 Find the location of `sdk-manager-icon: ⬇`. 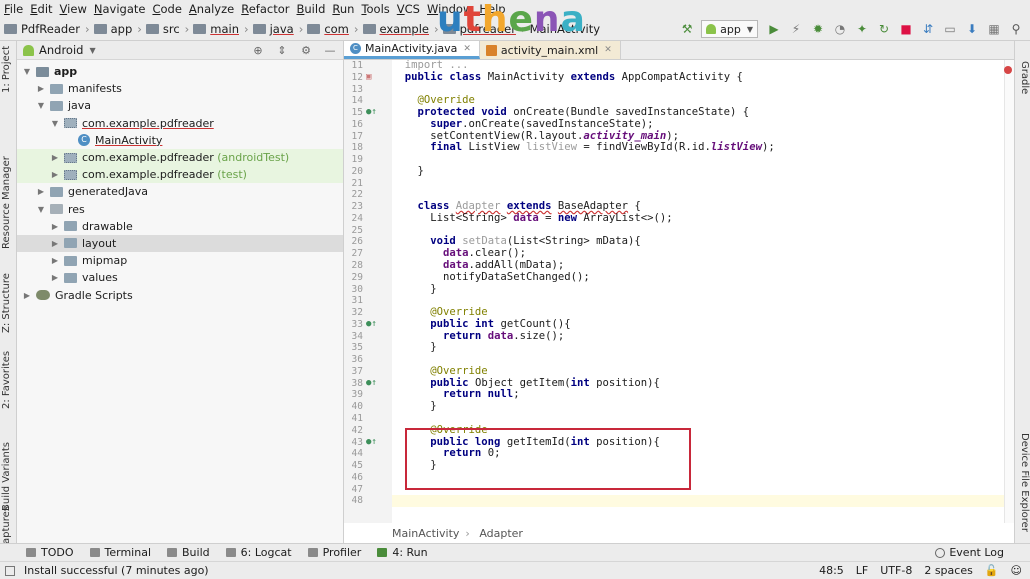

sdk-manager-icon: ⬇ is located at coordinates (972, 29).